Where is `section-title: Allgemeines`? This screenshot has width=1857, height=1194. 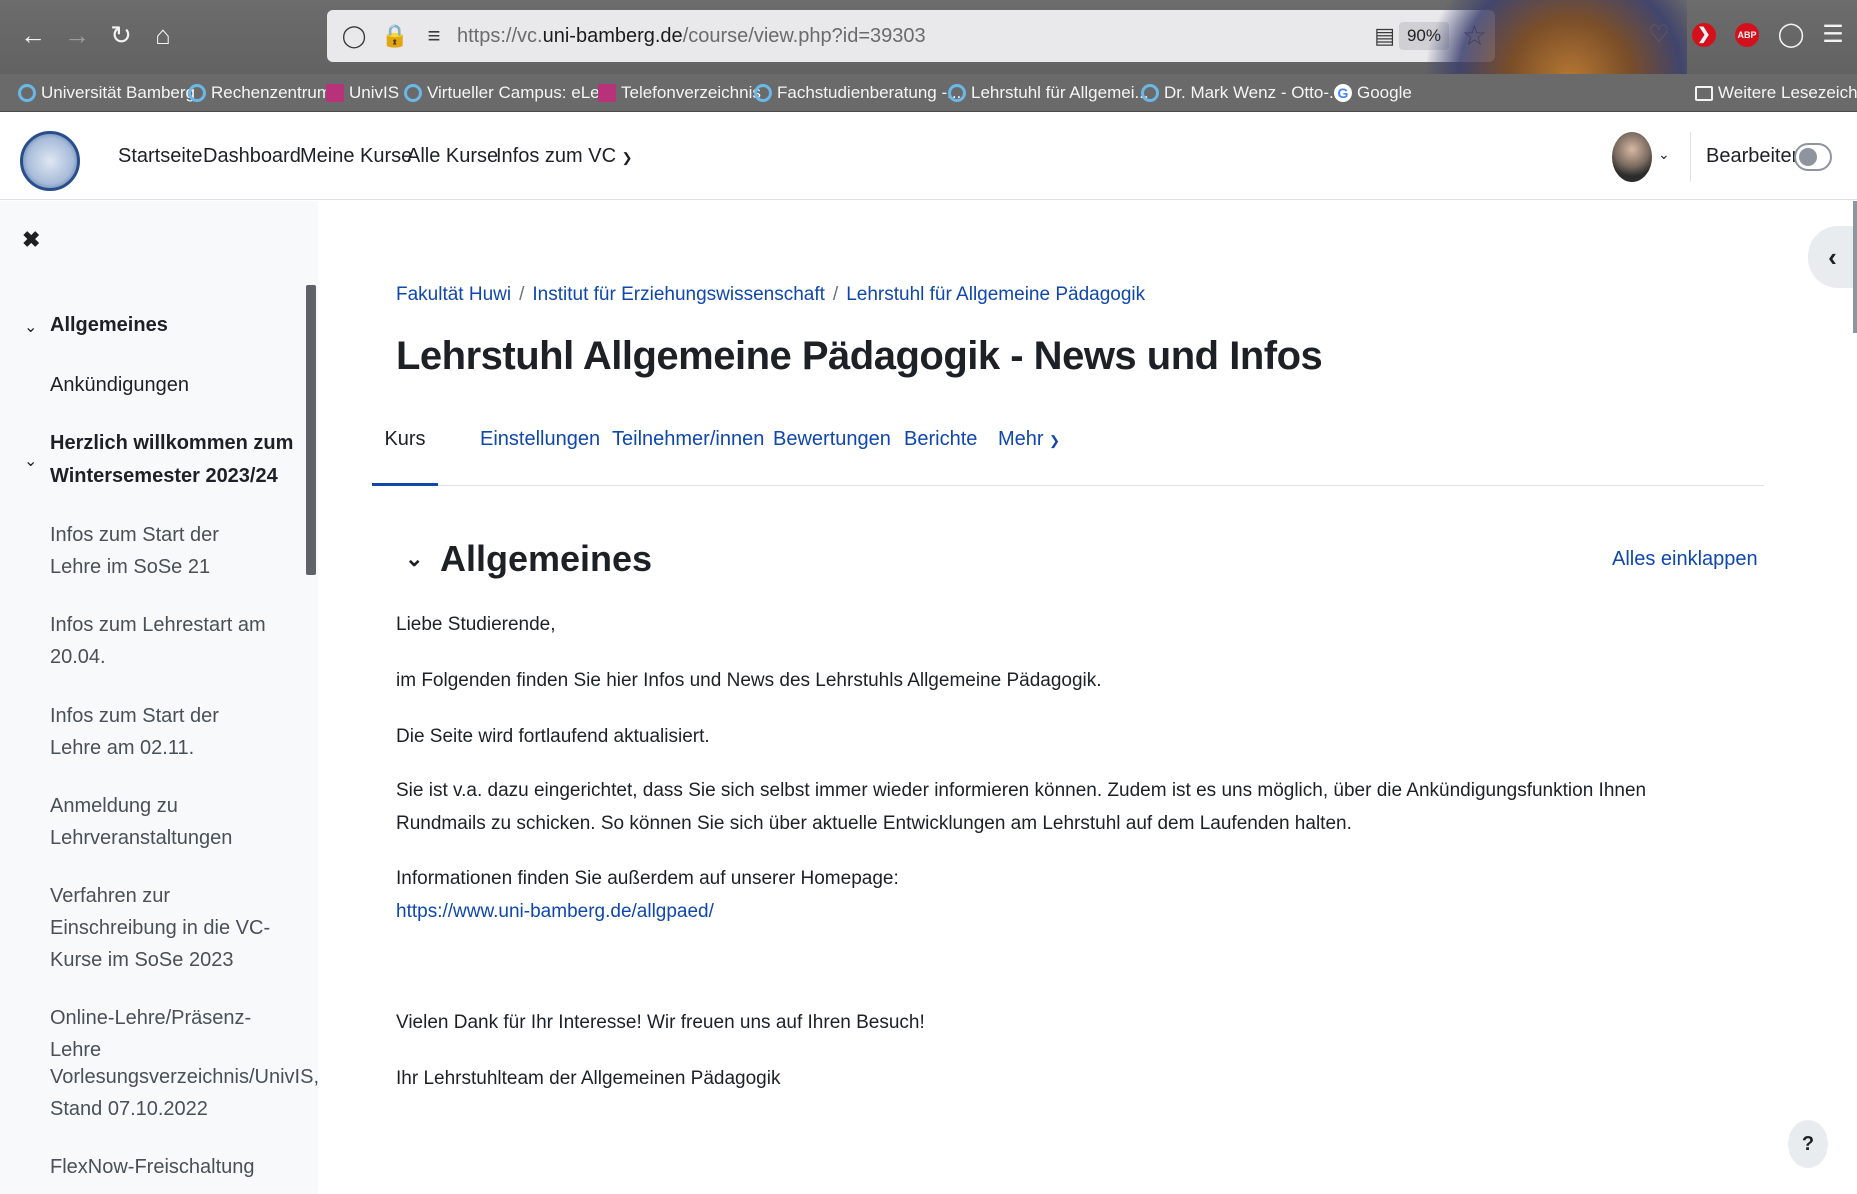 section-title: Allgemeines is located at coordinates (546, 558).